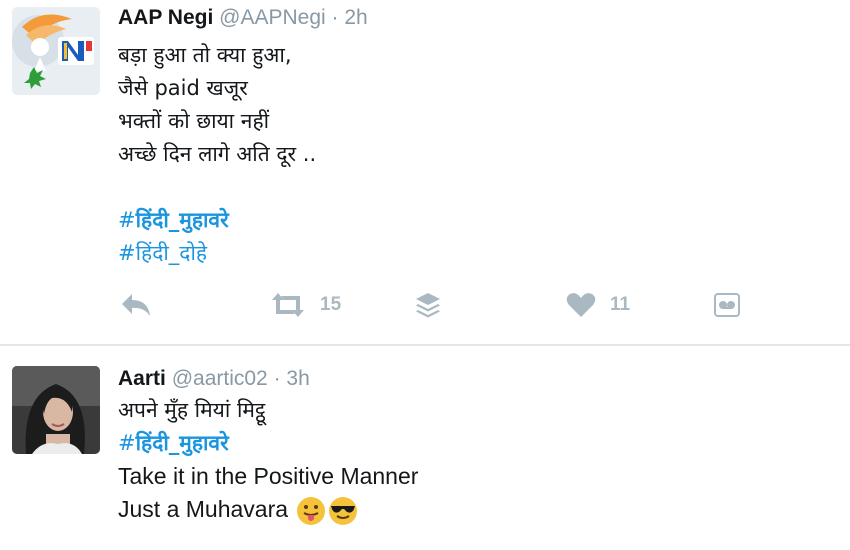 This screenshot has height=550, width=850. What do you see at coordinates (194, 121) in the screenshot?
I see `tweet-line: भक्तों को छाया नहीं` at bounding box center [194, 121].